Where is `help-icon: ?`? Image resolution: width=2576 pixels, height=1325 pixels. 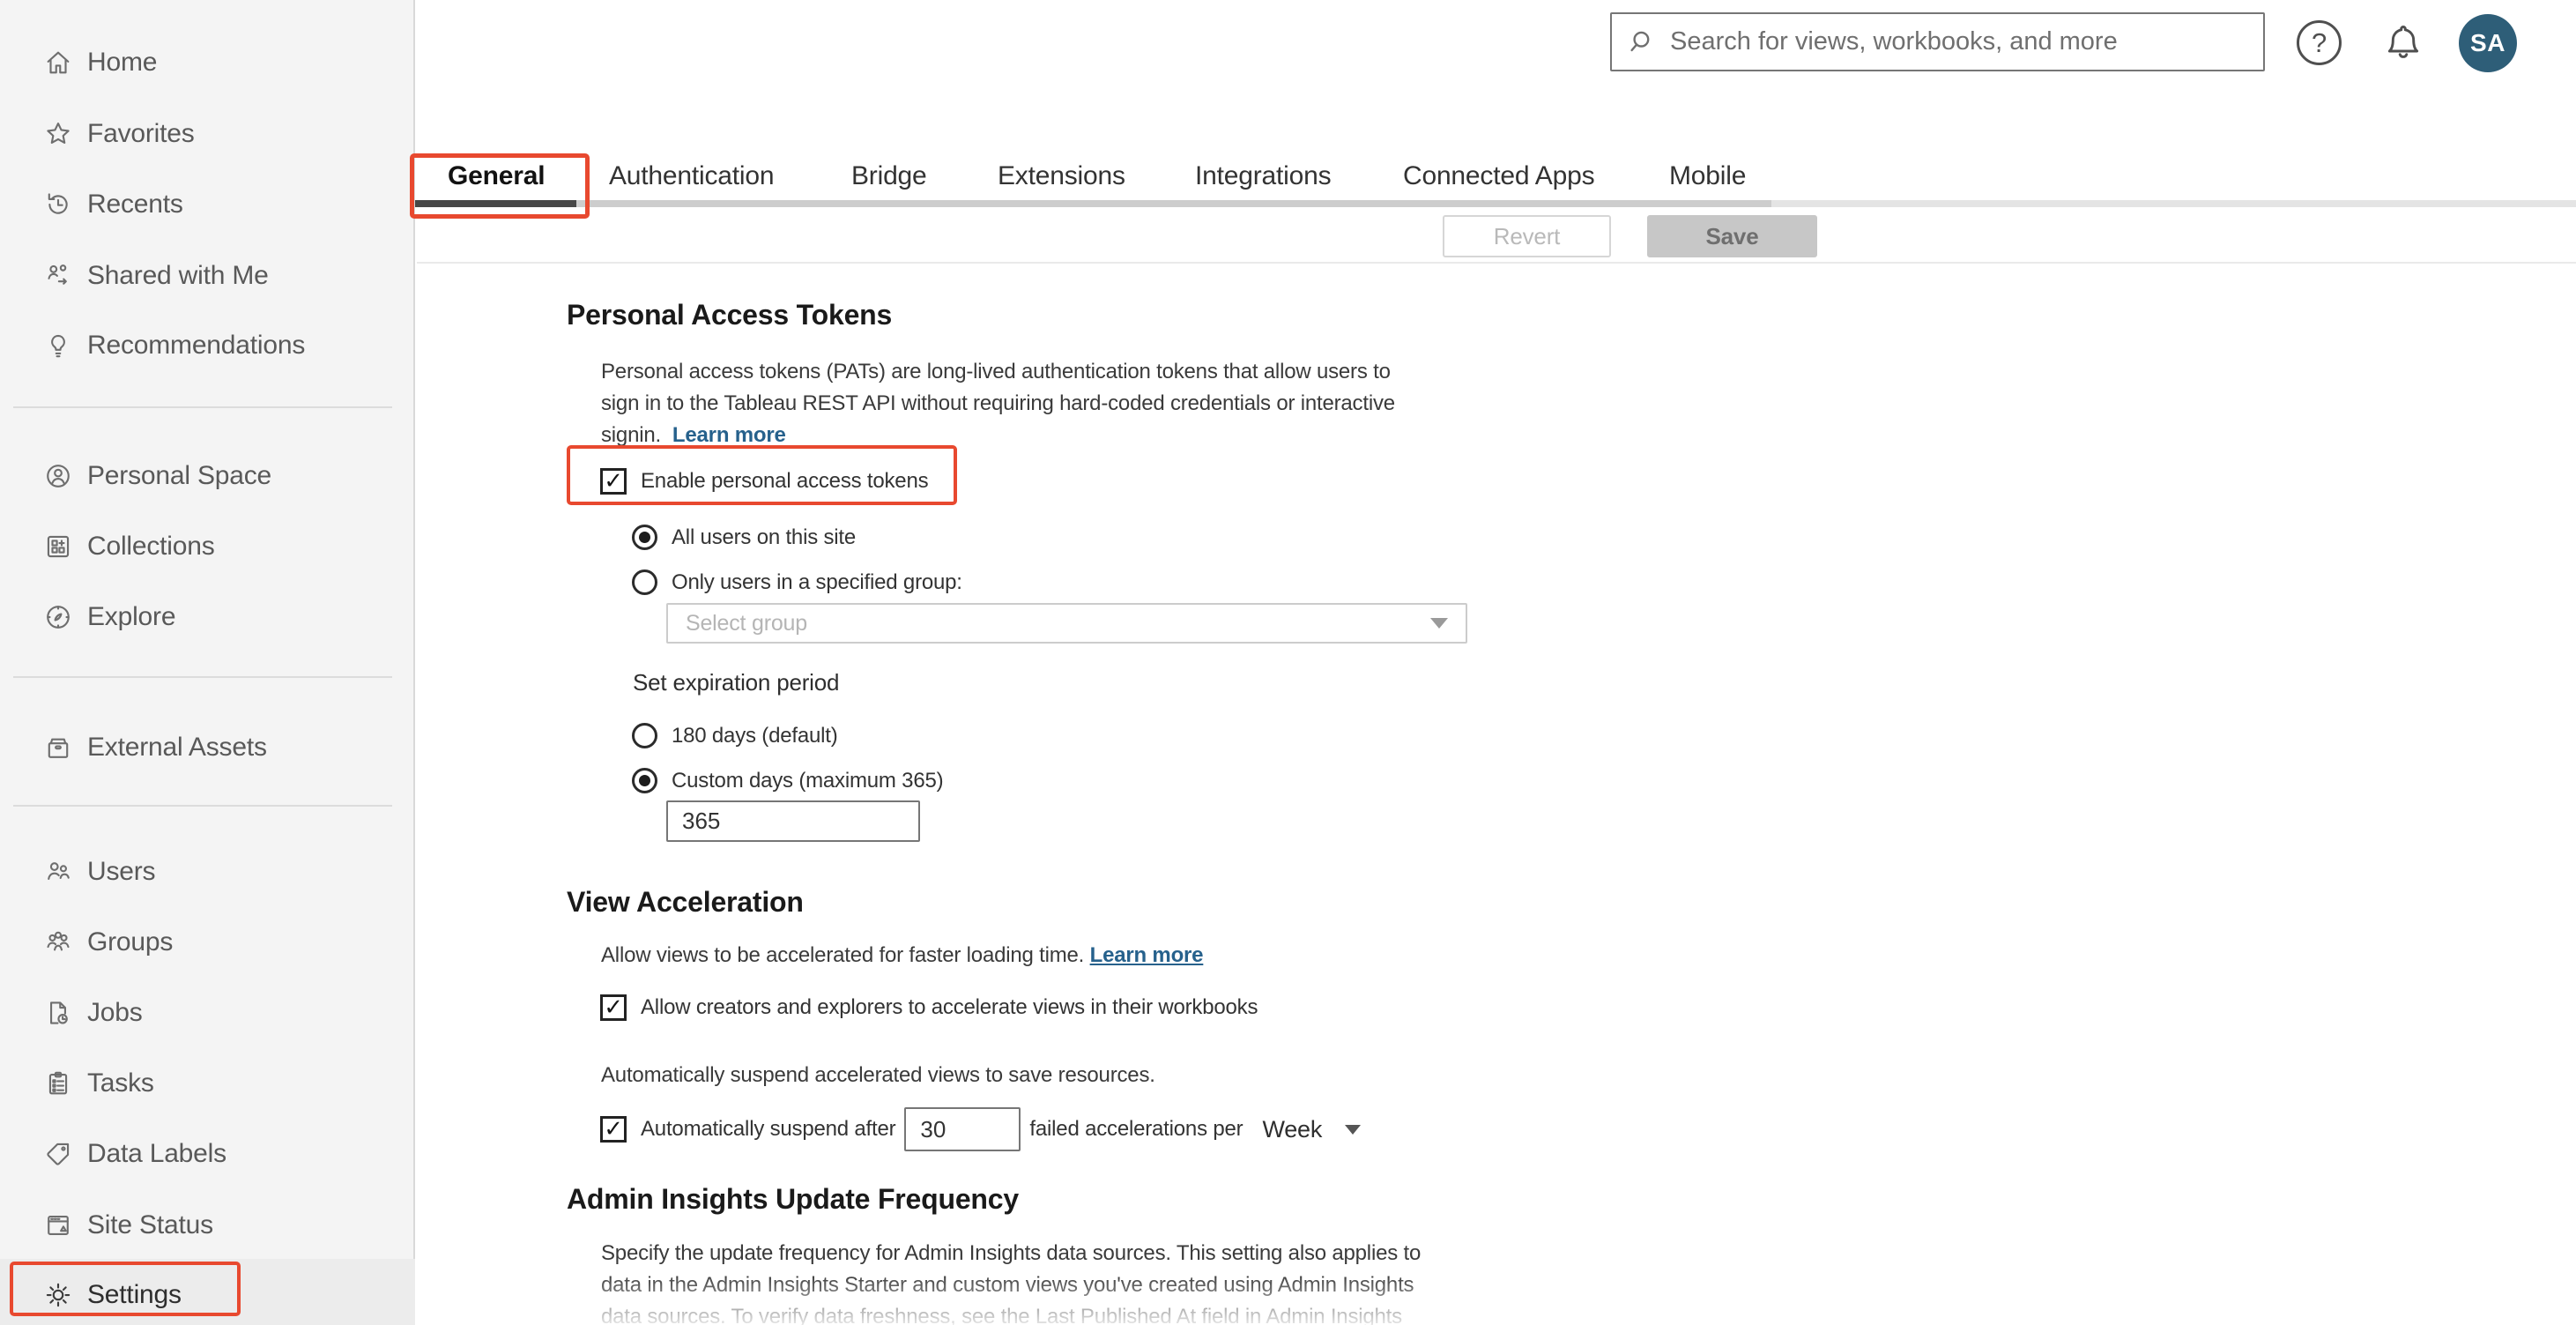
help-icon: ? is located at coordinates (2319, 42).